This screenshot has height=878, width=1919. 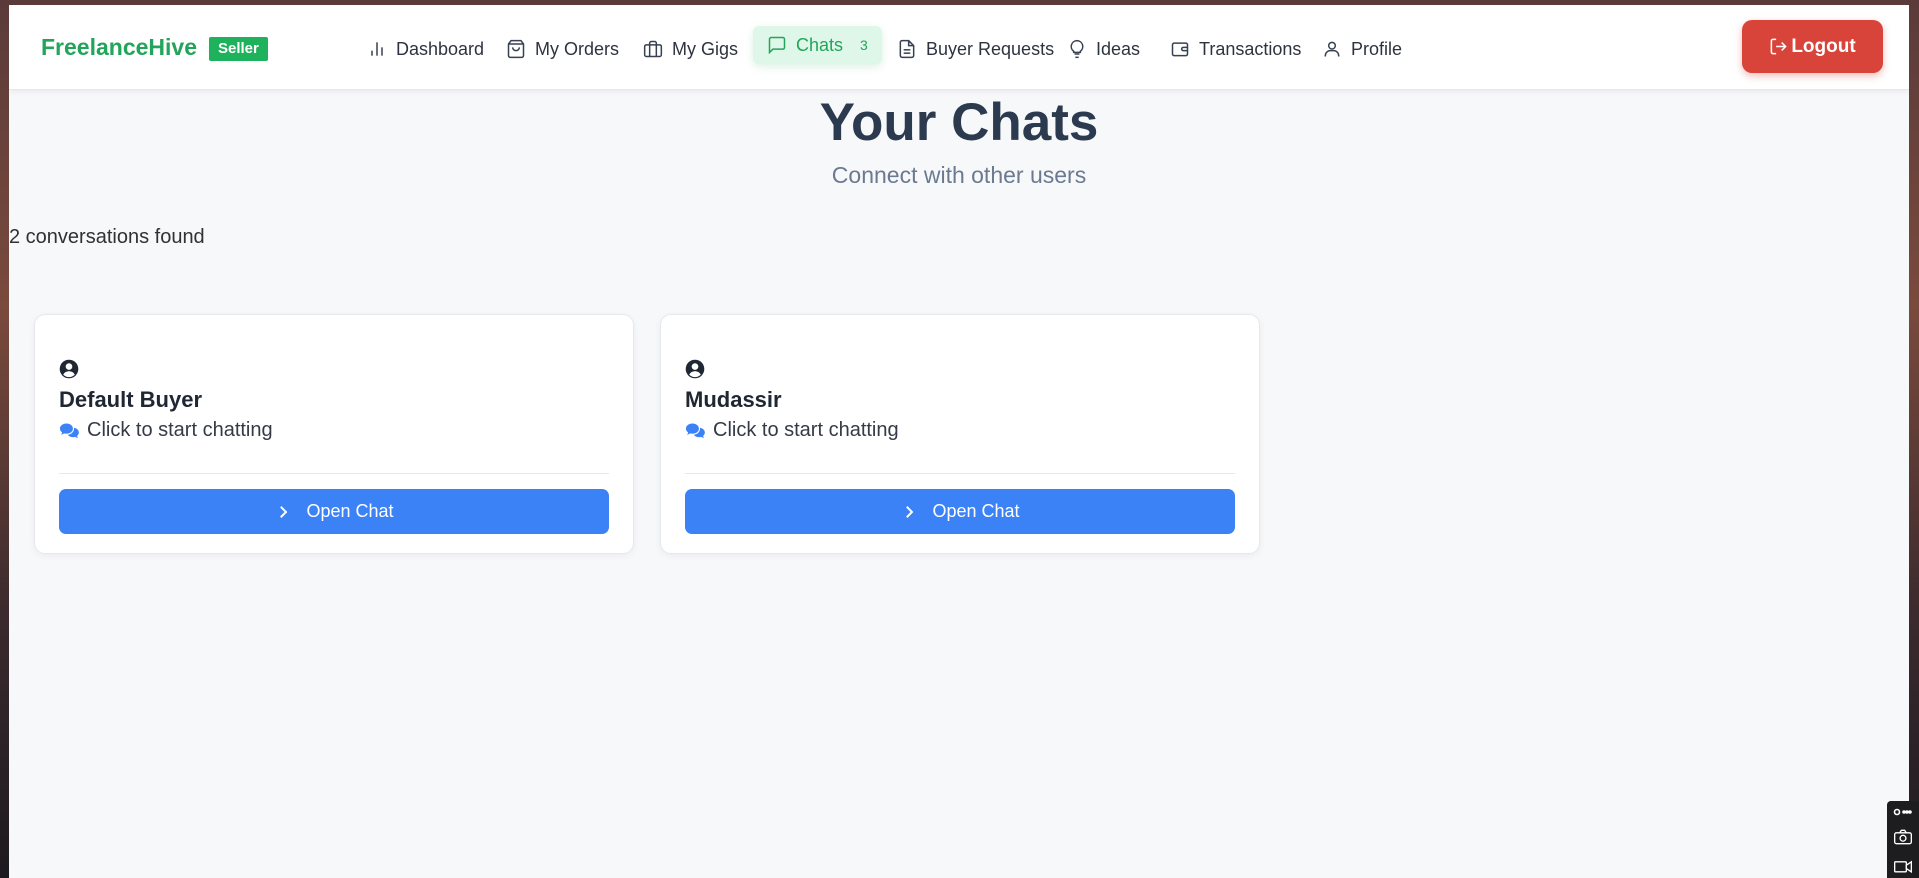 I want to click on nav-chats: Chats 3, so click(x=817, y=45).